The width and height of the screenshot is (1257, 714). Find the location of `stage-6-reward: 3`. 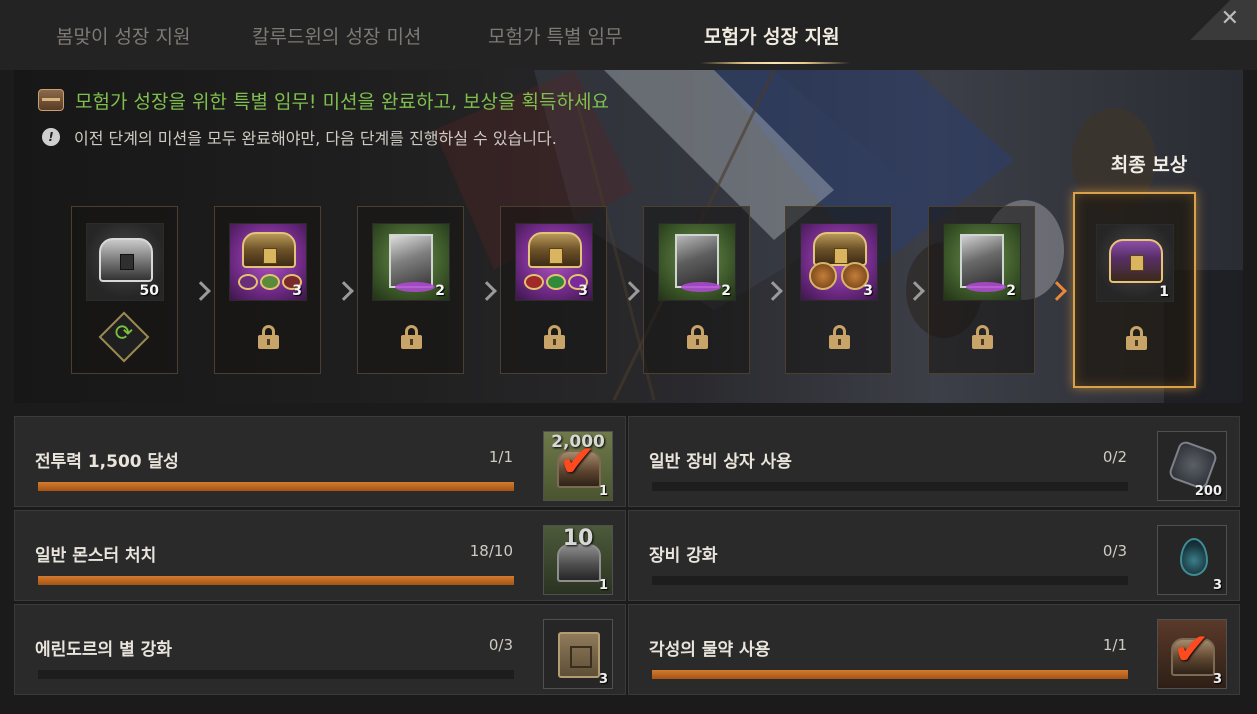

stage-6-reward: 3 is located at coordinates (838, 290).